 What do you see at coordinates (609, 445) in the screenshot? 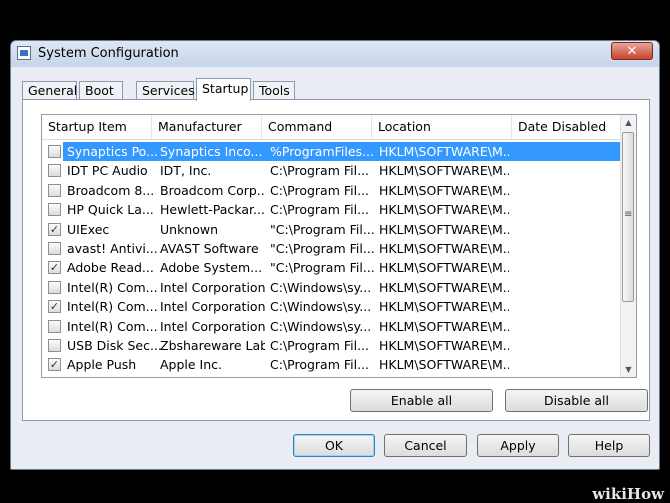
I see `help-button: Help` at bounding box center [609, 445].